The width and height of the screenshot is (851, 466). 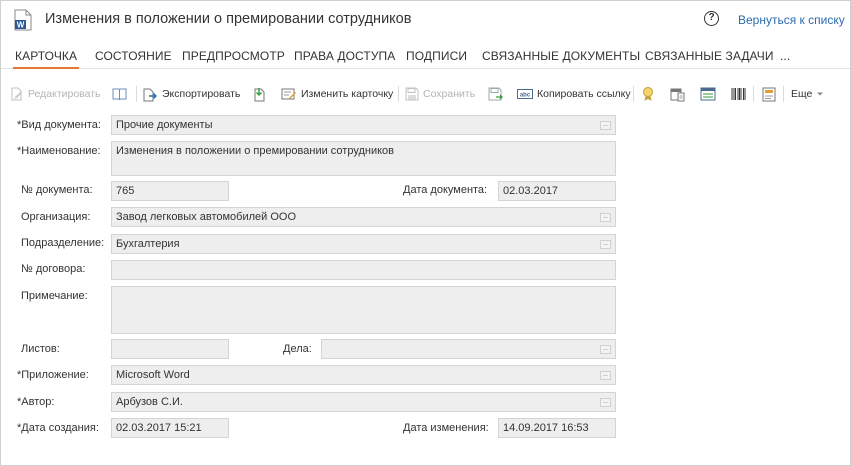 What do you see at coordinates (337, 94) in the screenshot?
I see `edit-card-button: Изменить карточку` at bounding box center [337, 94].